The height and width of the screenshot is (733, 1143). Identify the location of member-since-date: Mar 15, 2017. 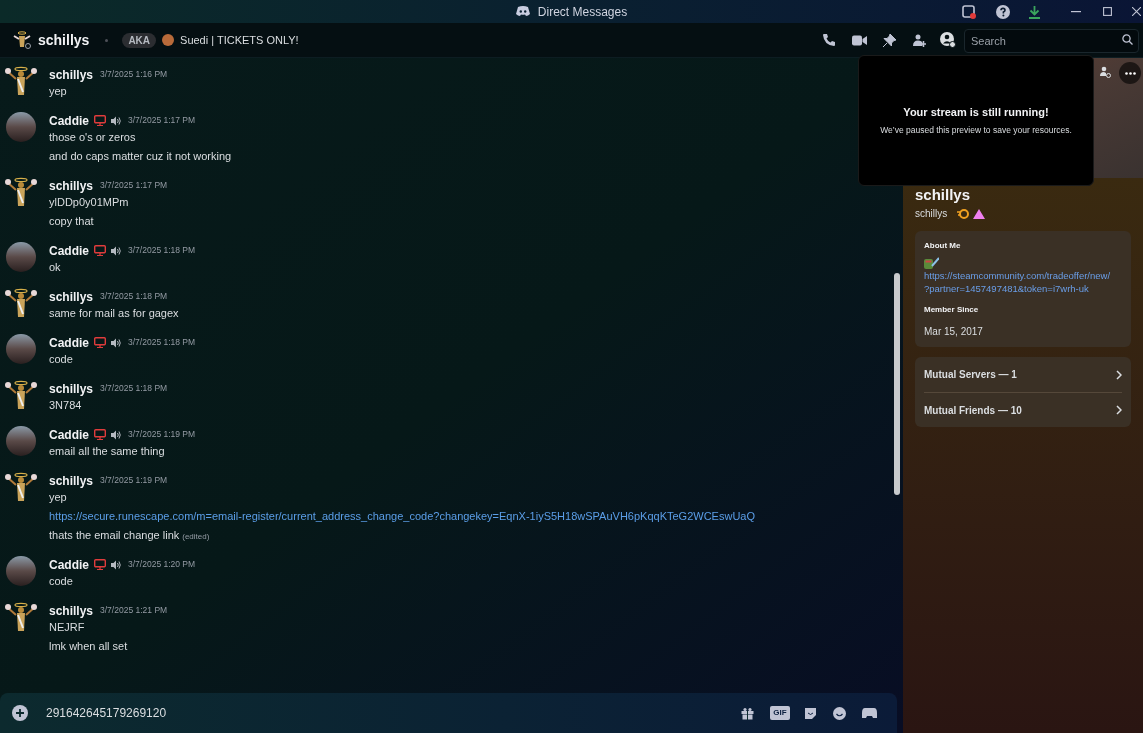
(954, 332).